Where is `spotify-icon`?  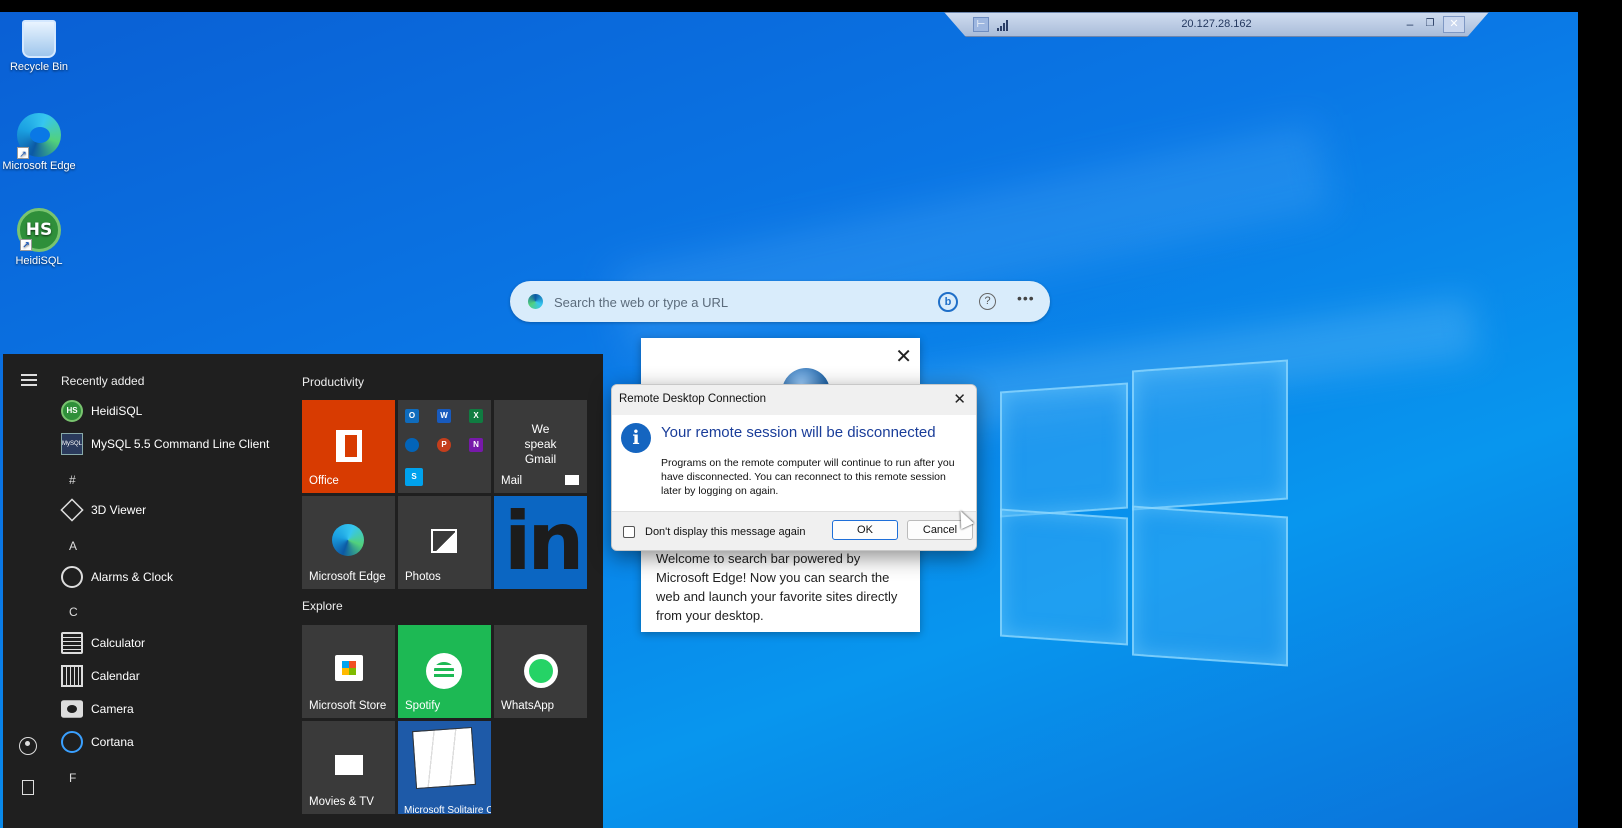
spotify-icon is located at coordinates (444, 671).